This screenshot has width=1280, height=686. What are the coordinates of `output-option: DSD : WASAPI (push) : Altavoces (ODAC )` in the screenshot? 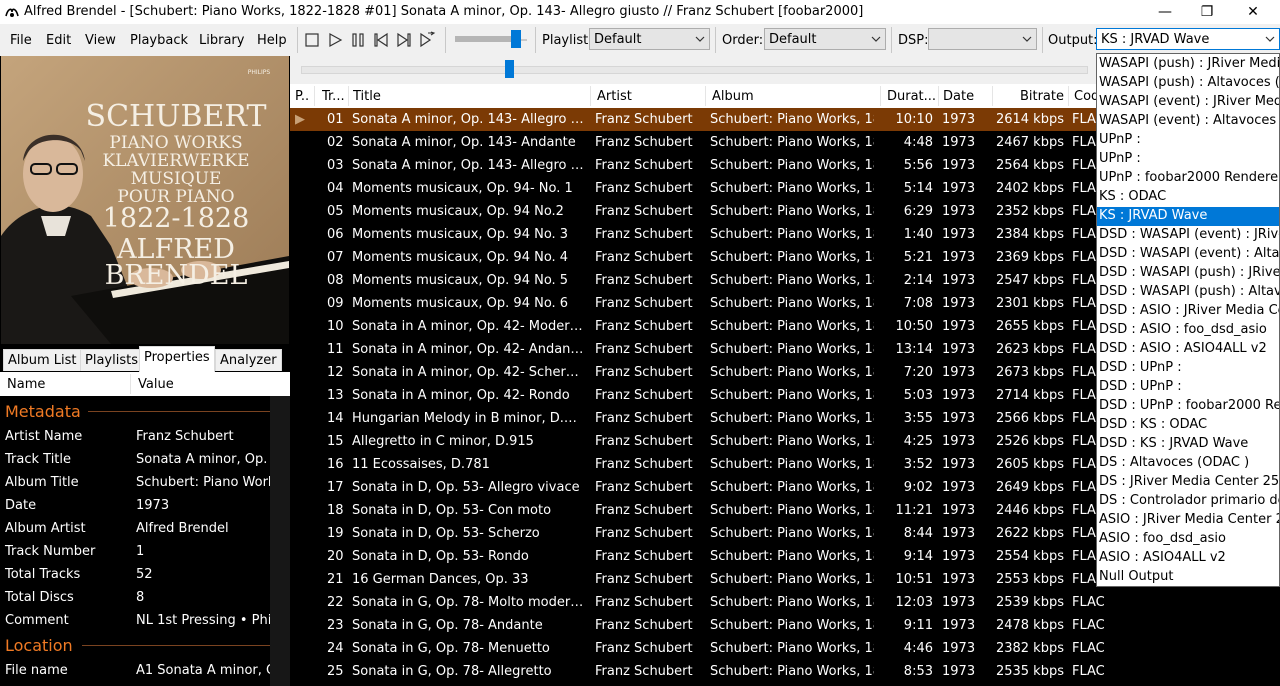 It's located at (1188, 292).